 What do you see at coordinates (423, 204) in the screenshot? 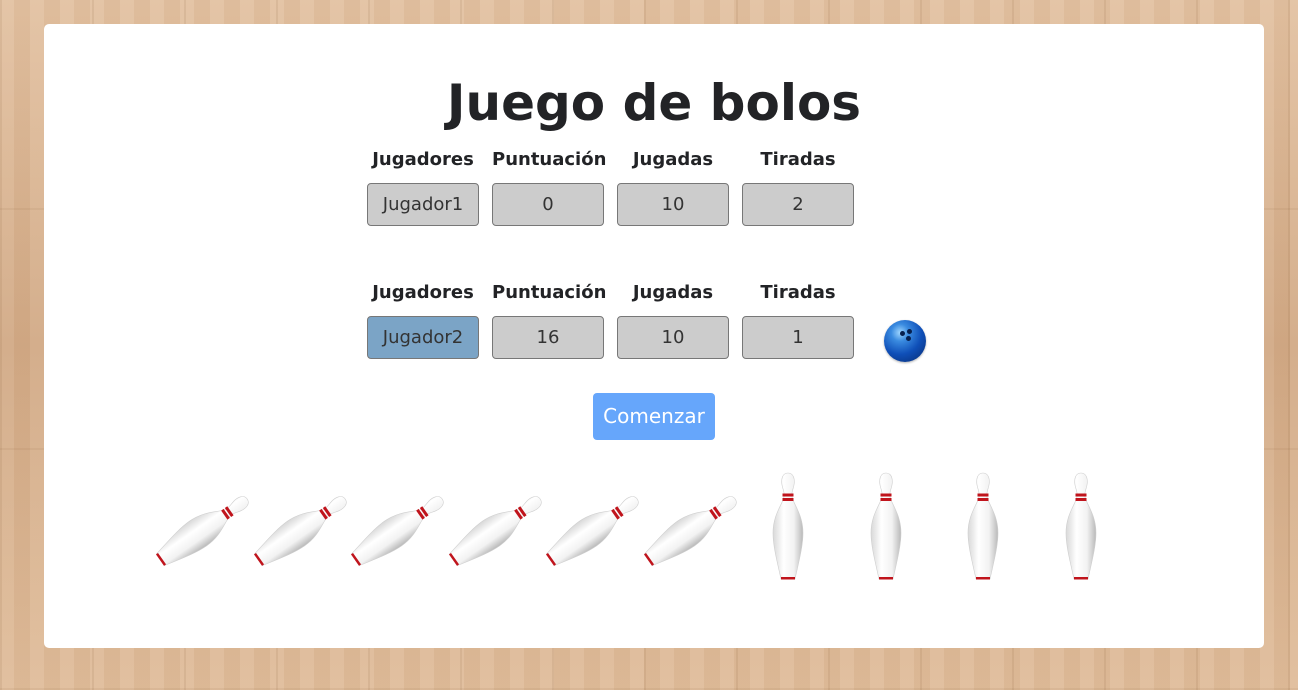
I see `player-name-field: Jugador1` at bounding box center [423, 204].